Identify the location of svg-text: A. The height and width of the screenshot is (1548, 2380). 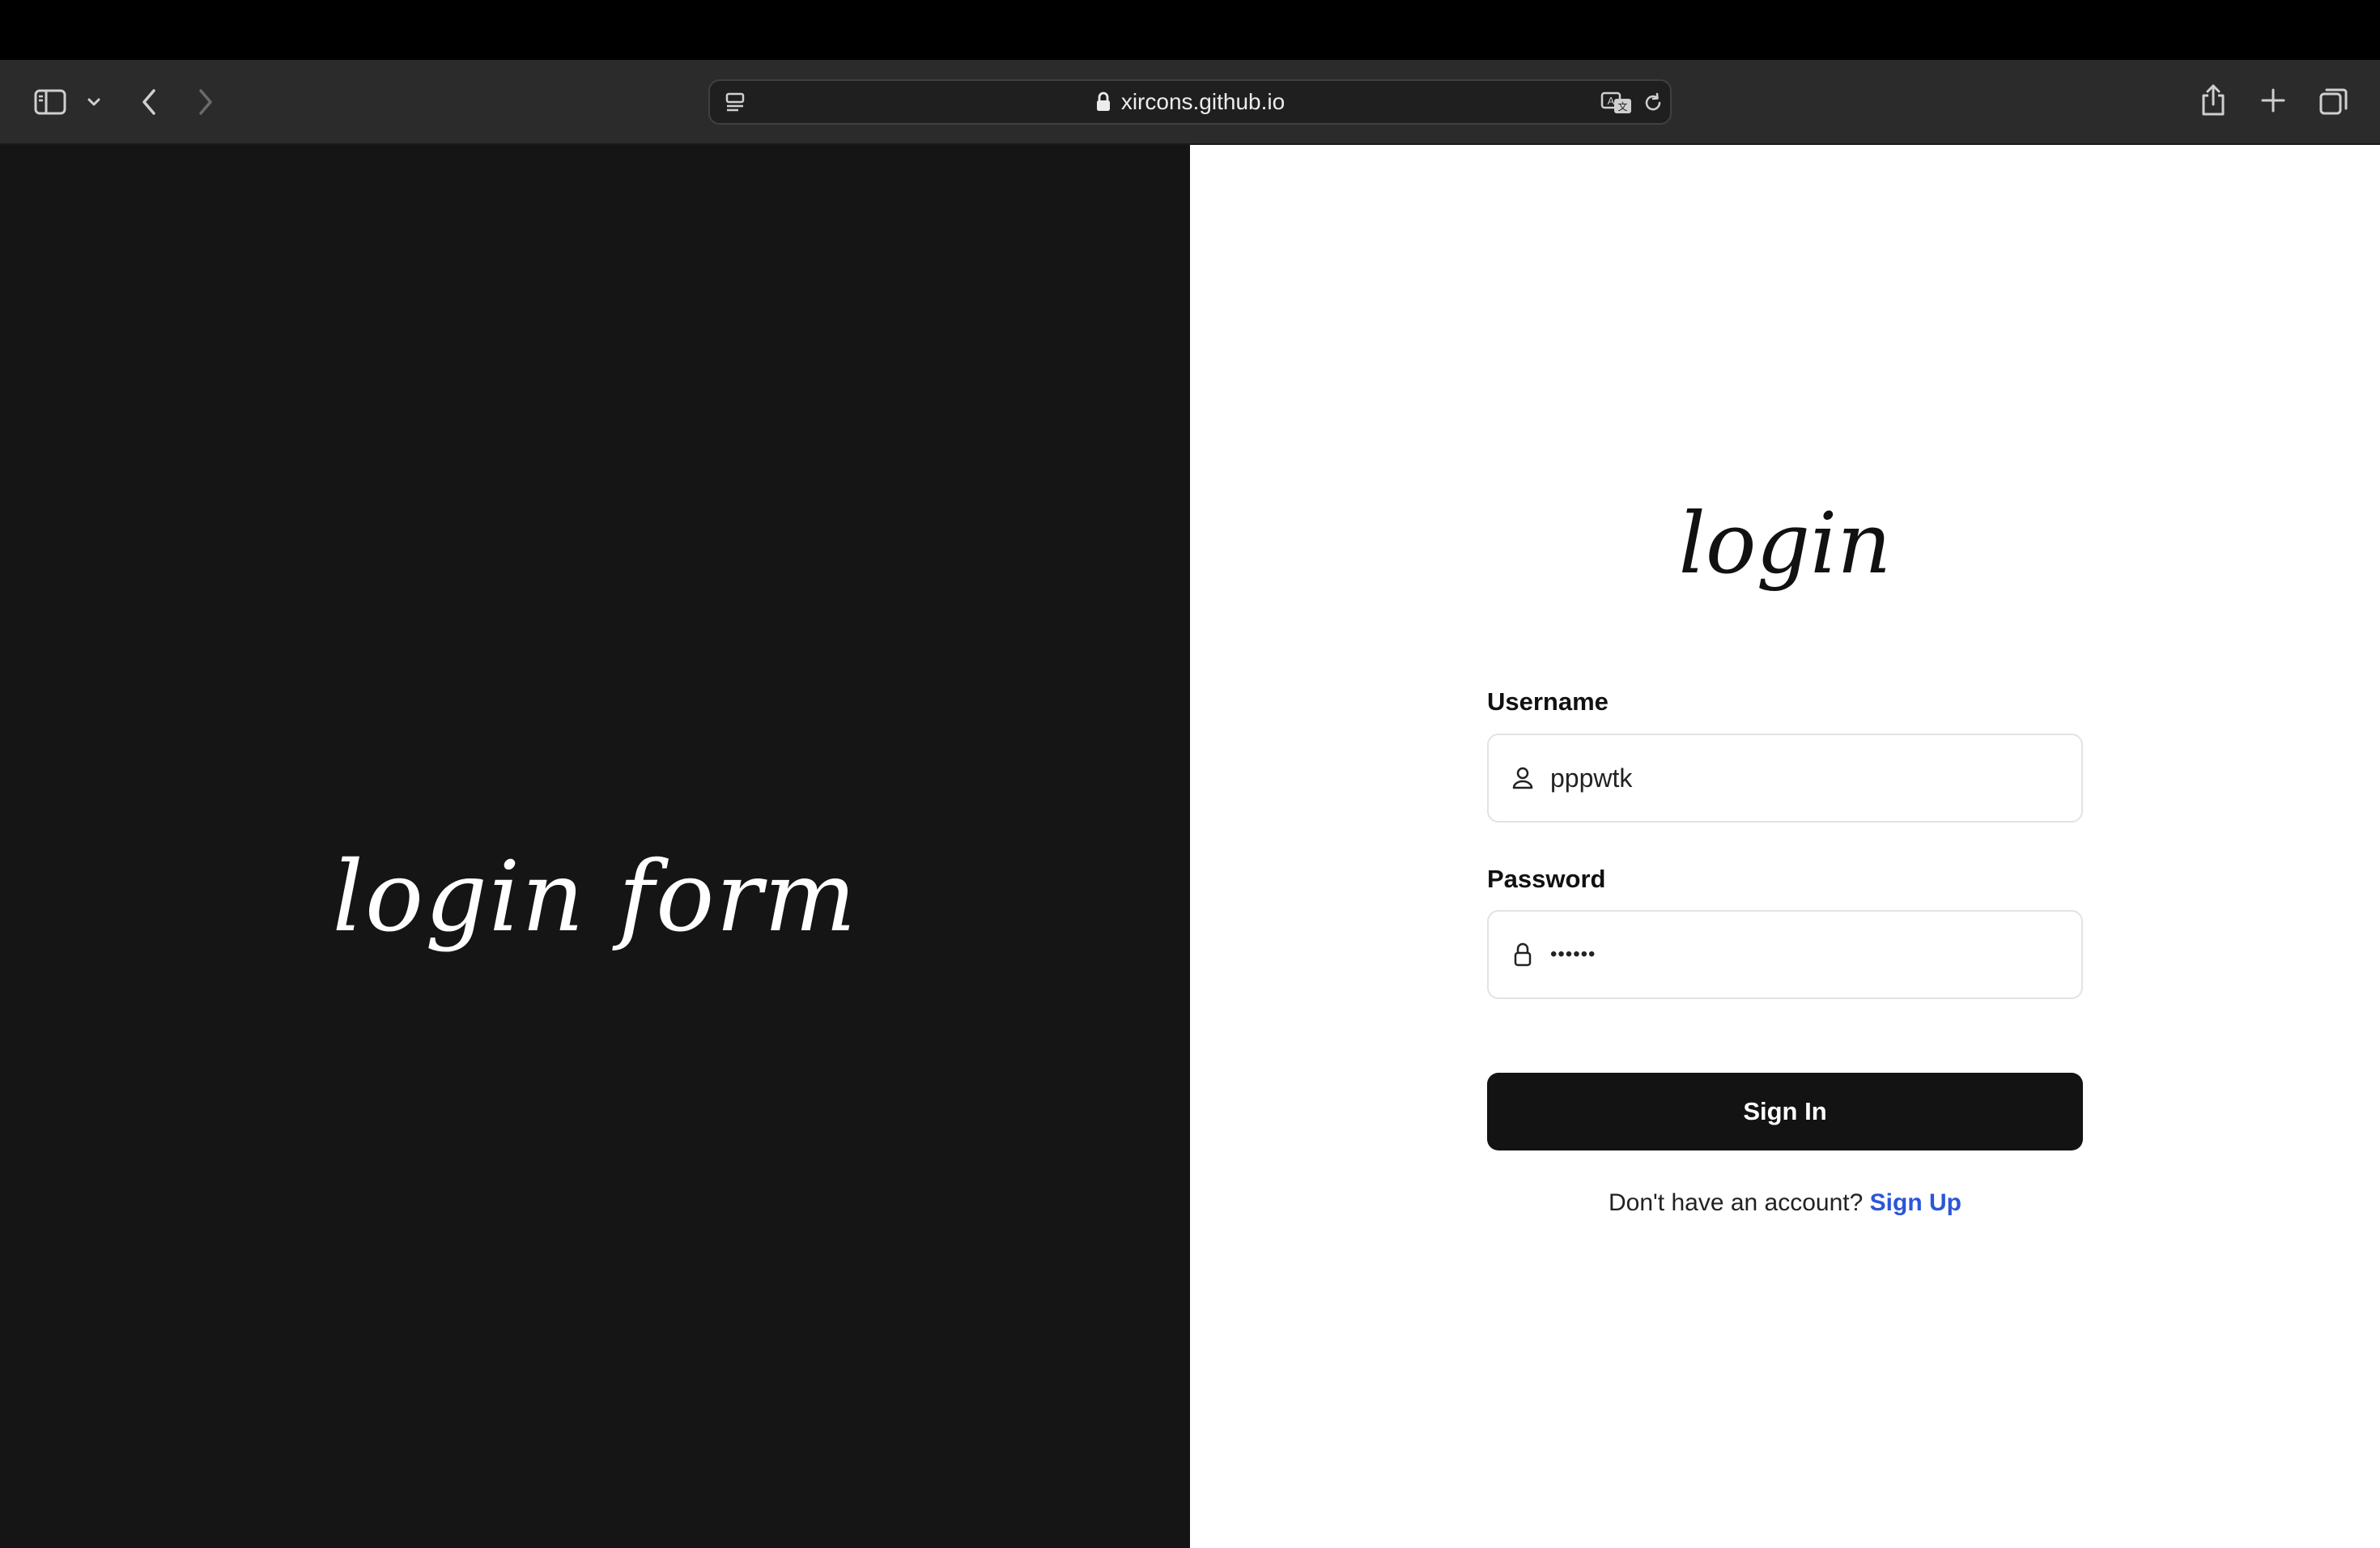
(1611, 101).